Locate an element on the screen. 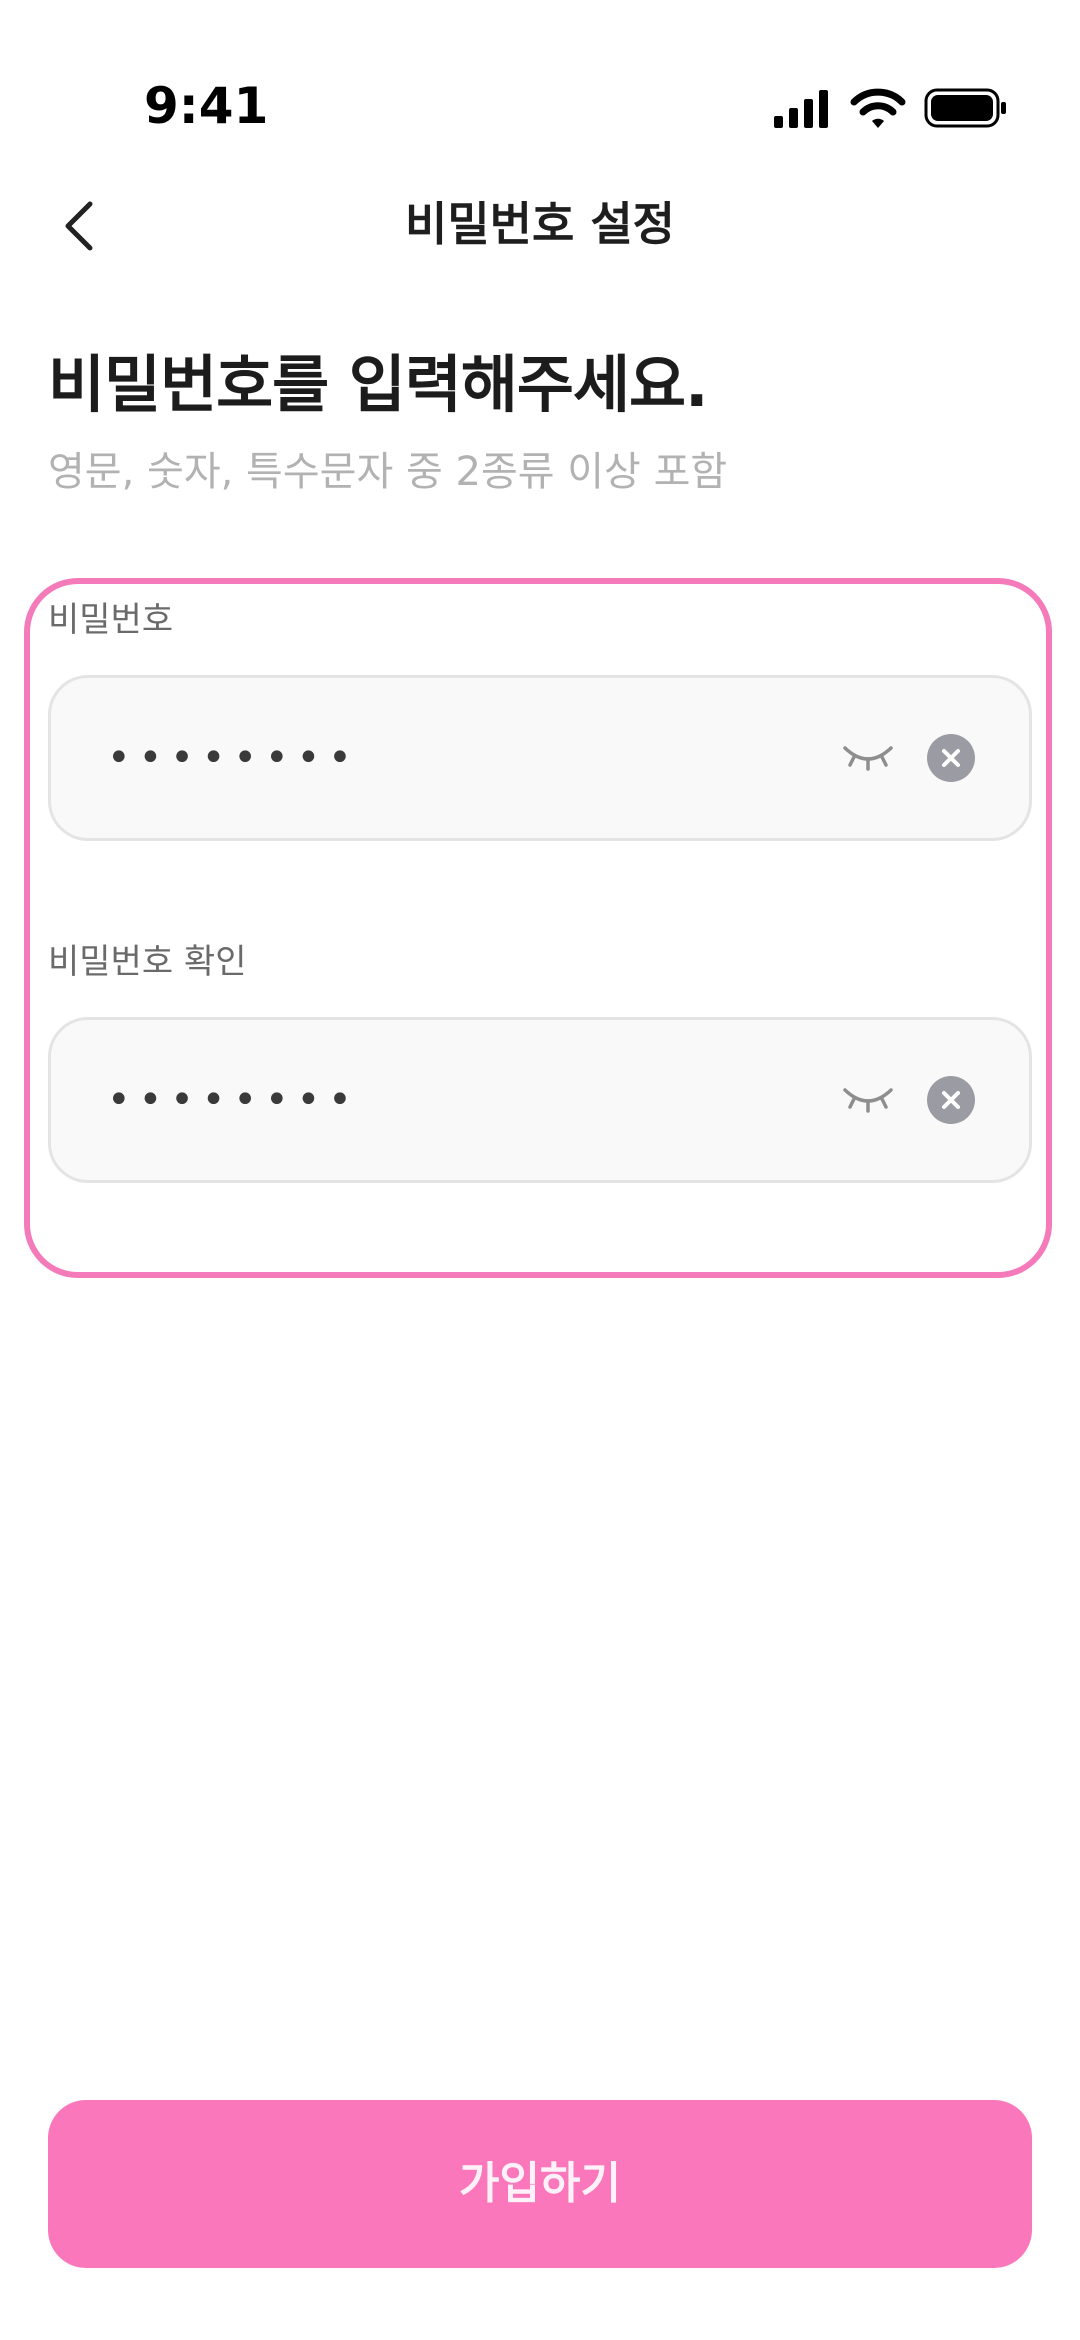  header: 비밀번호 설정 is located at coordinates (540, 224).